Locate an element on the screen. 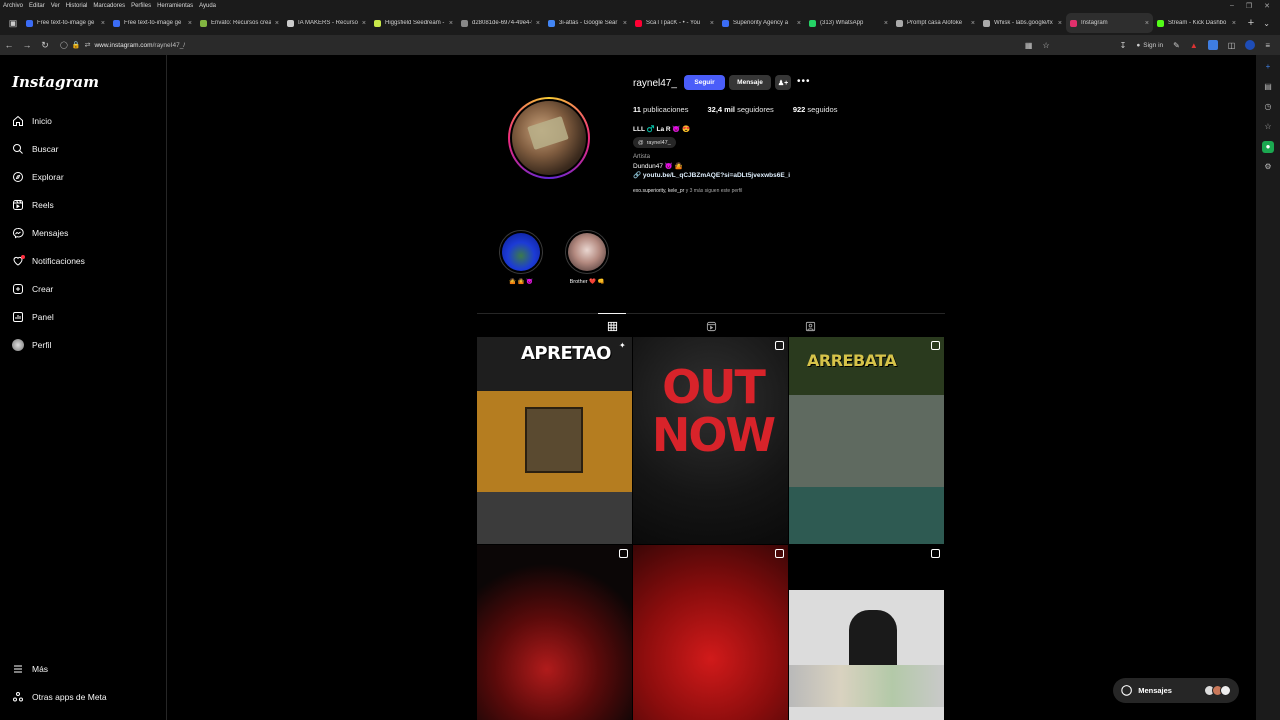 The height and width of the screenshot is (720, 1280). ext-blue-icon is located at coordinates (1212, 45).